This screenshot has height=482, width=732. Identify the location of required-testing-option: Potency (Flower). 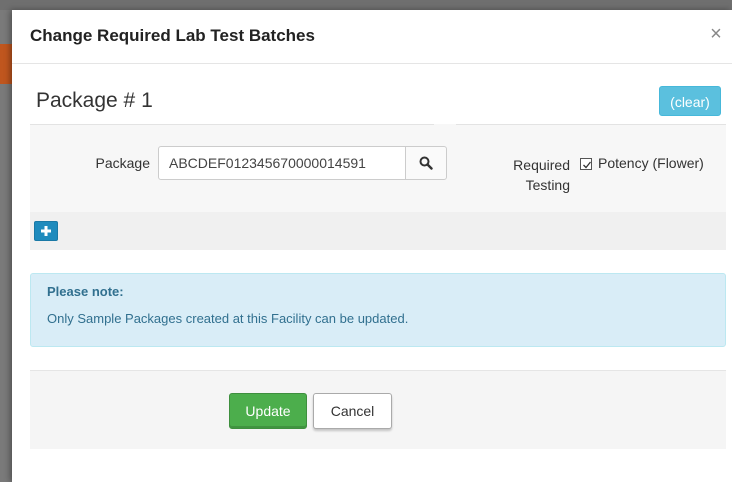
(651, 163).